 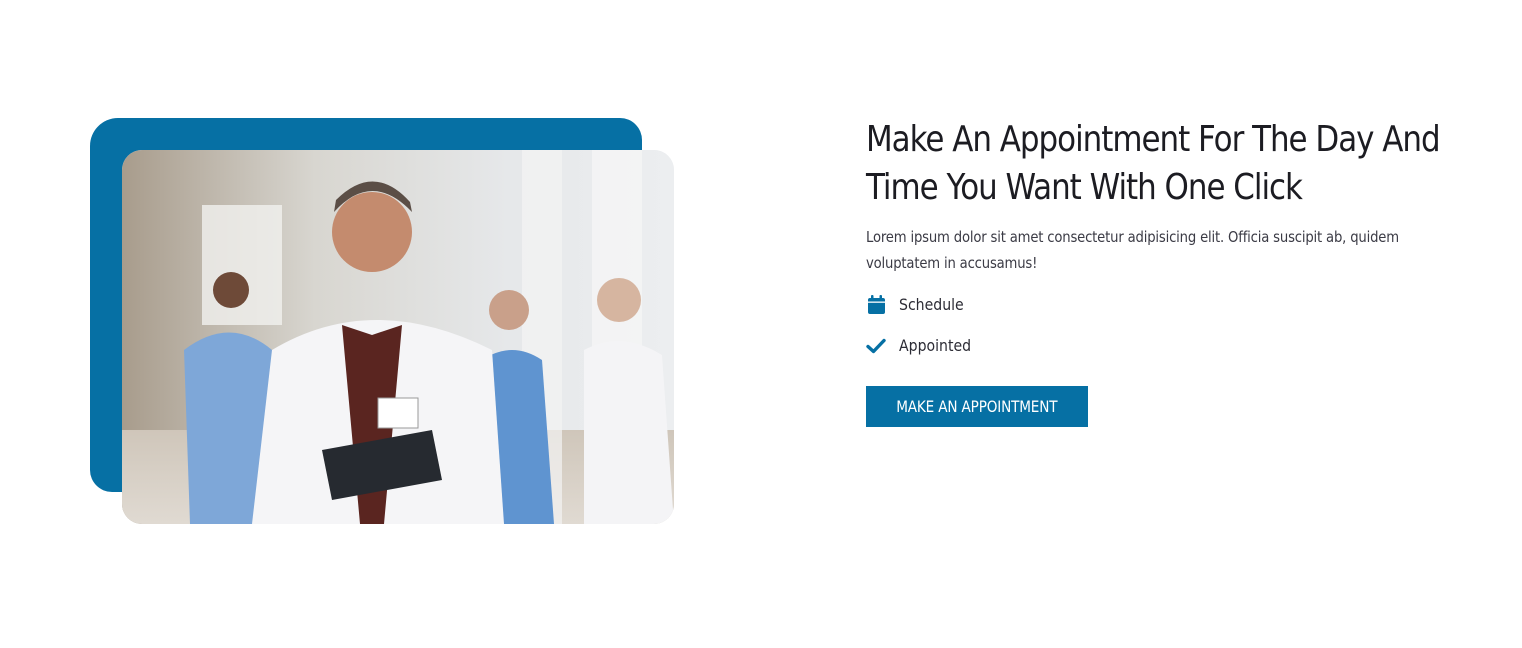 I want to click on make-appointment-button: MAKE AN APPOINTMENT, so click(x=977, y=406).